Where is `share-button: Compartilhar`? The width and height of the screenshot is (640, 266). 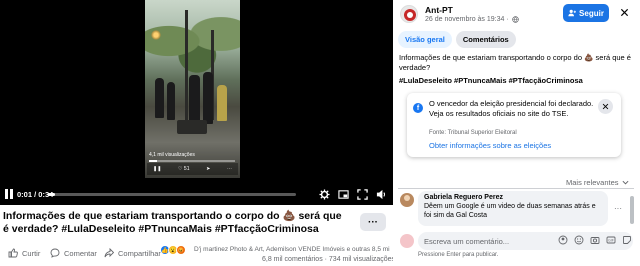 share-button: Compartilhar is located at coordinates (132, 253).